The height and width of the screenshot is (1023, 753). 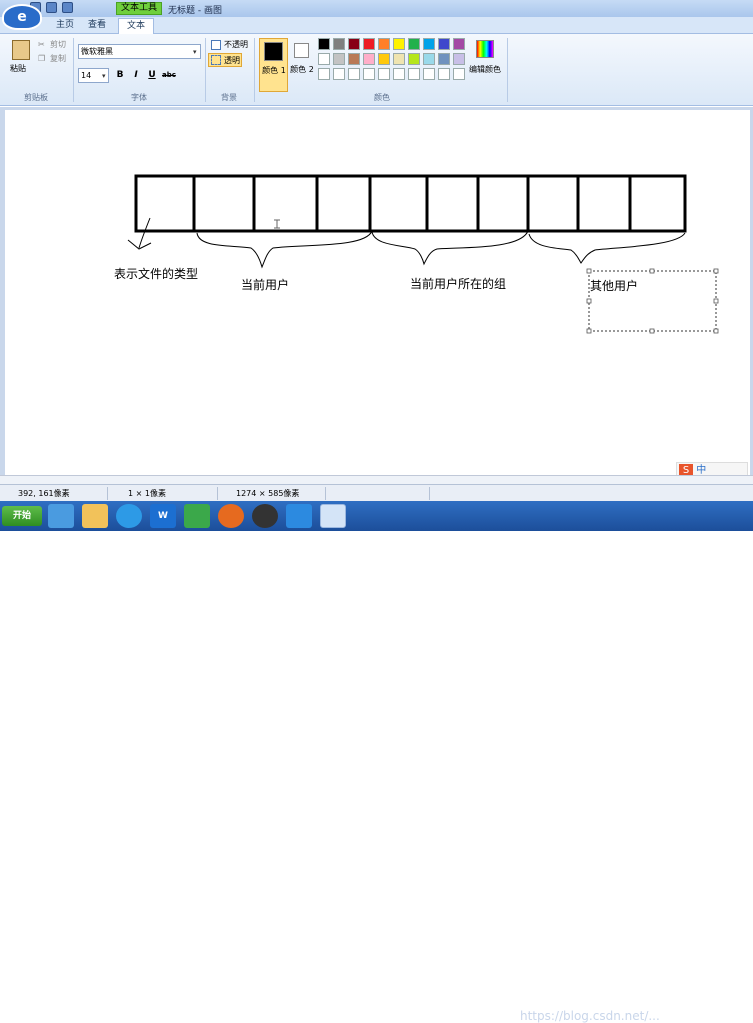 What do you see at coordinates (232, 61) in the screenshot?
I see `transparent-button: 透明` at bounding box center [232, 61].